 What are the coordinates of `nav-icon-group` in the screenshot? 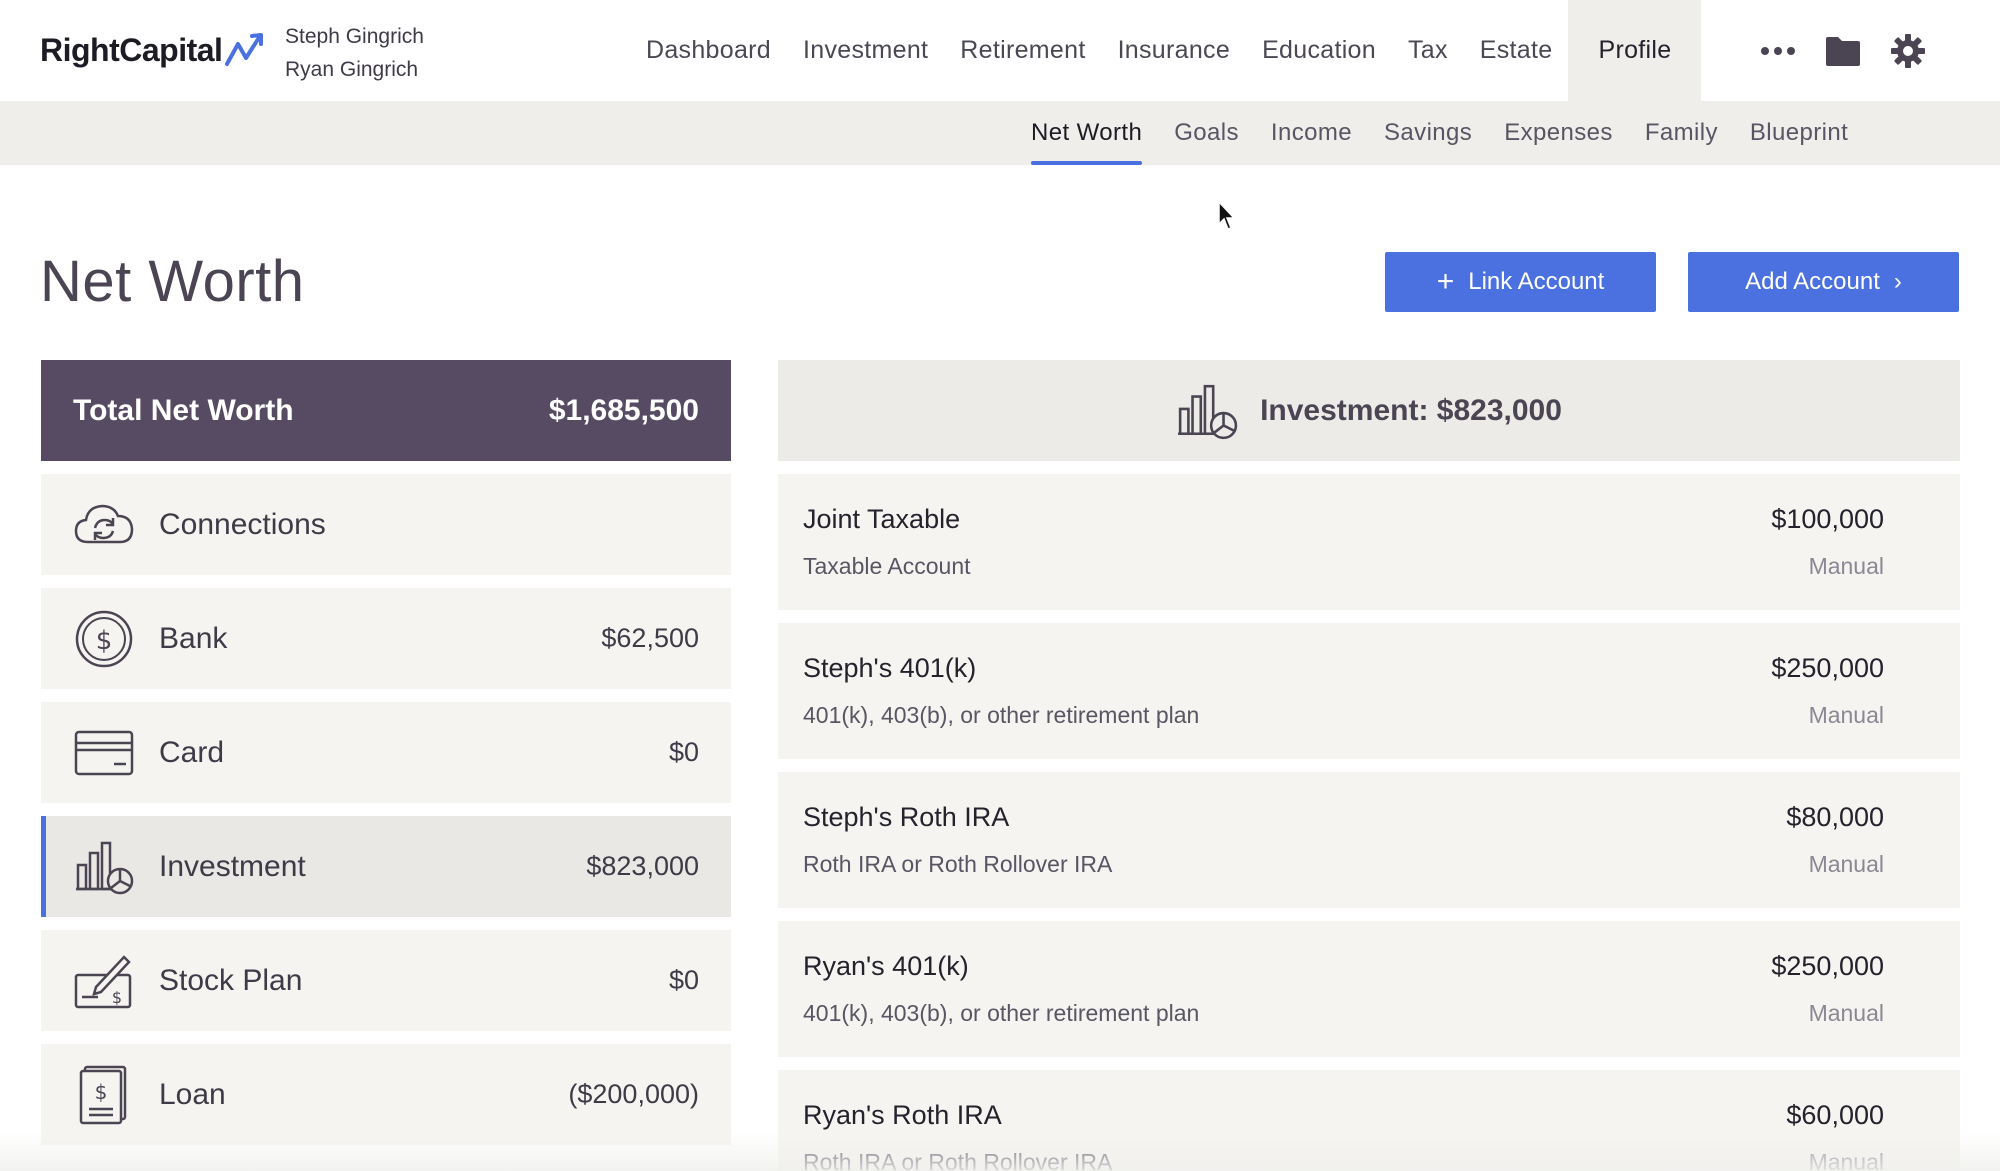 It's located at (1843, 50).